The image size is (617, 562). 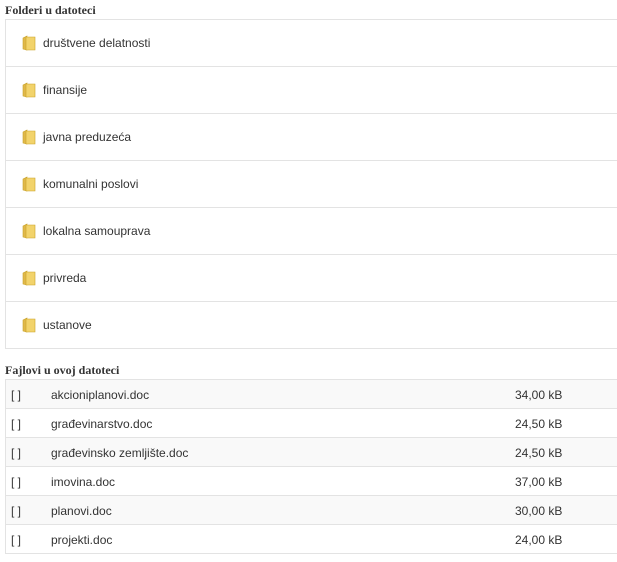 I want to click on folder-item: privreda, so click(x=311, y=278).